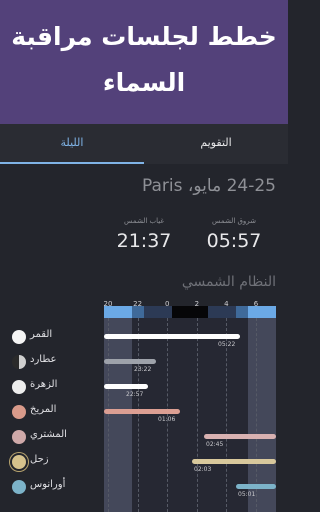 The width and height of the screenshot is (320, 512). I want to click on planet-row: المريخ, so click(52, 411).